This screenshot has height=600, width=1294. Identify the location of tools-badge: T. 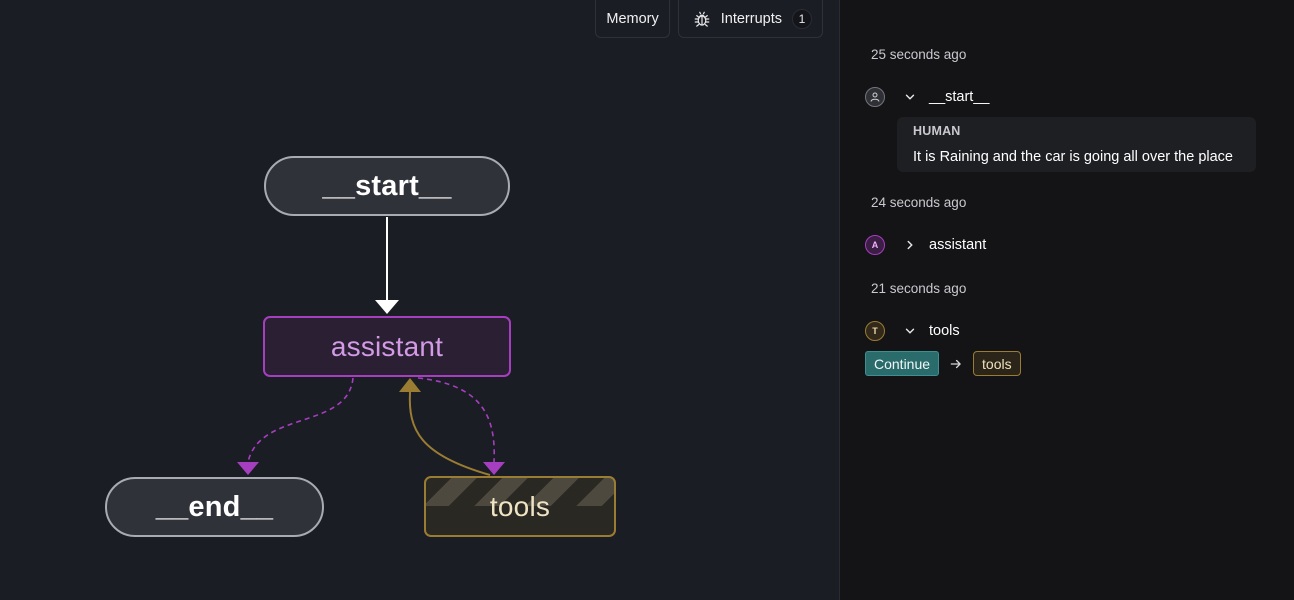
(875, 331).